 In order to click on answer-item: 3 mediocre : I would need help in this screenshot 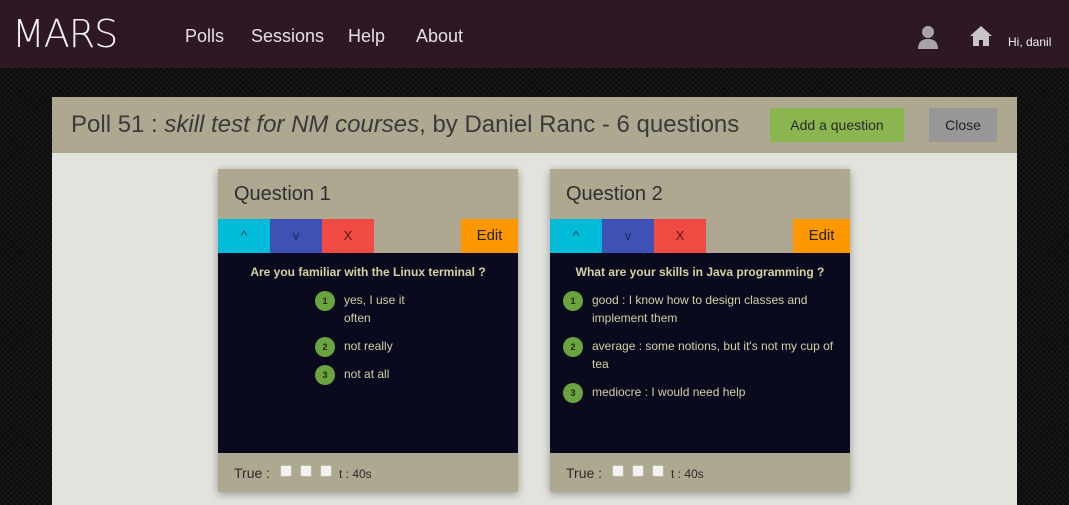, I will do `click(700, 393)`.